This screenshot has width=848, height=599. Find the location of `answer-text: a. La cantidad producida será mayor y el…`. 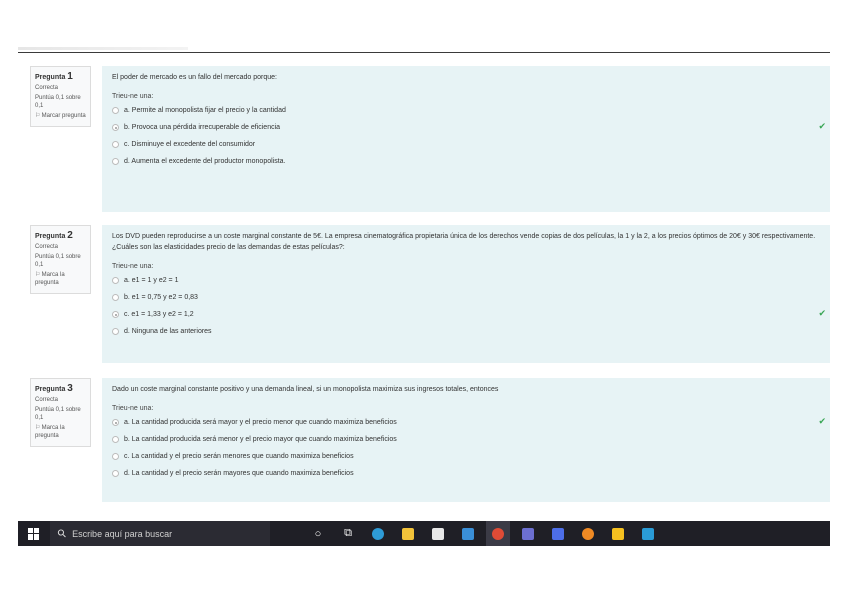

answer-text: a. La cantidad producida será mayor y el… is located at coordinates (260, 422).